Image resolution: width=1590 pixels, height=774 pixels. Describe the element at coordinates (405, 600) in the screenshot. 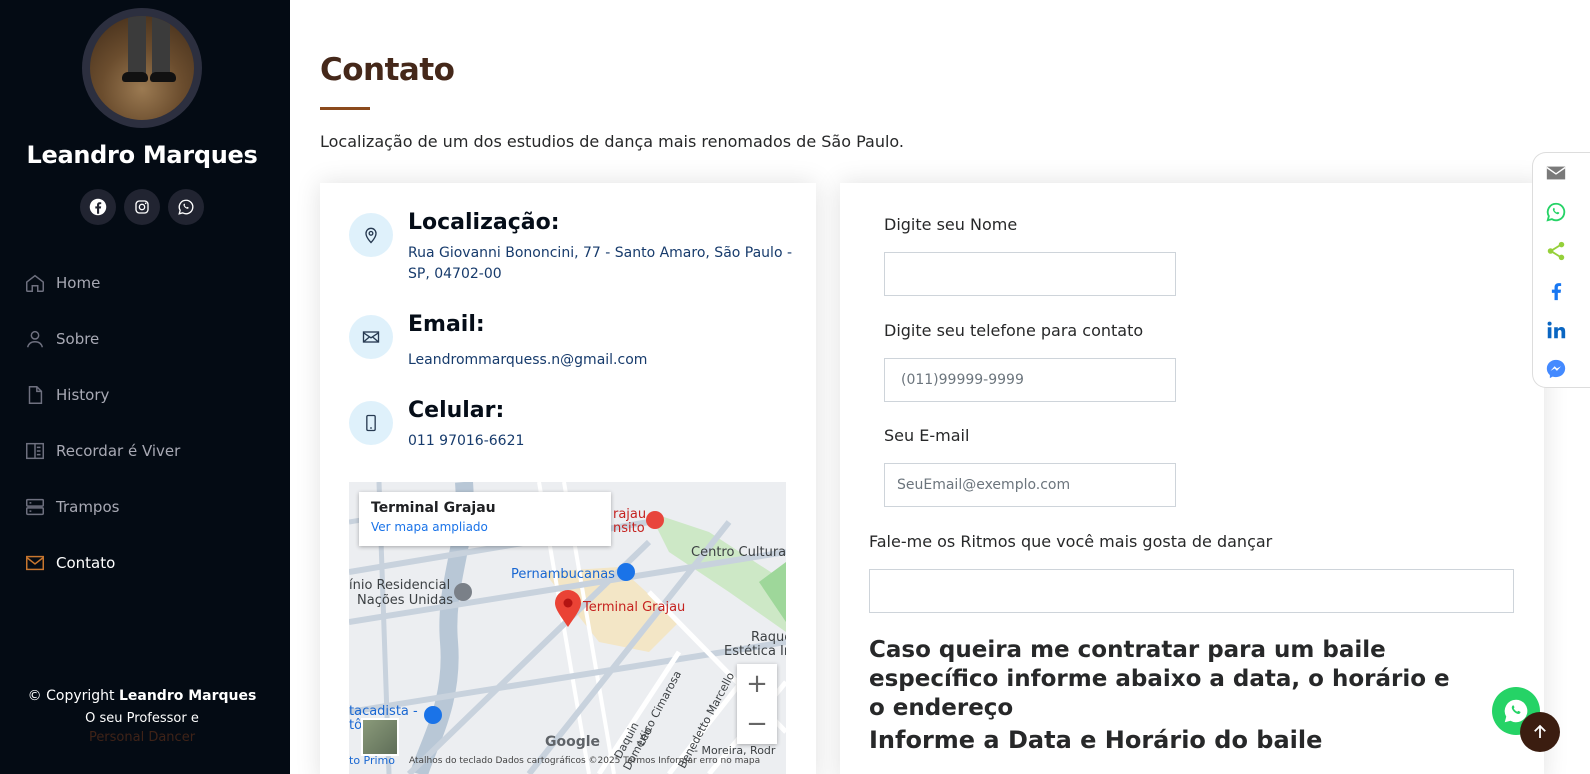

I see `map-label-nacoes: Nações Unidas` at that location.